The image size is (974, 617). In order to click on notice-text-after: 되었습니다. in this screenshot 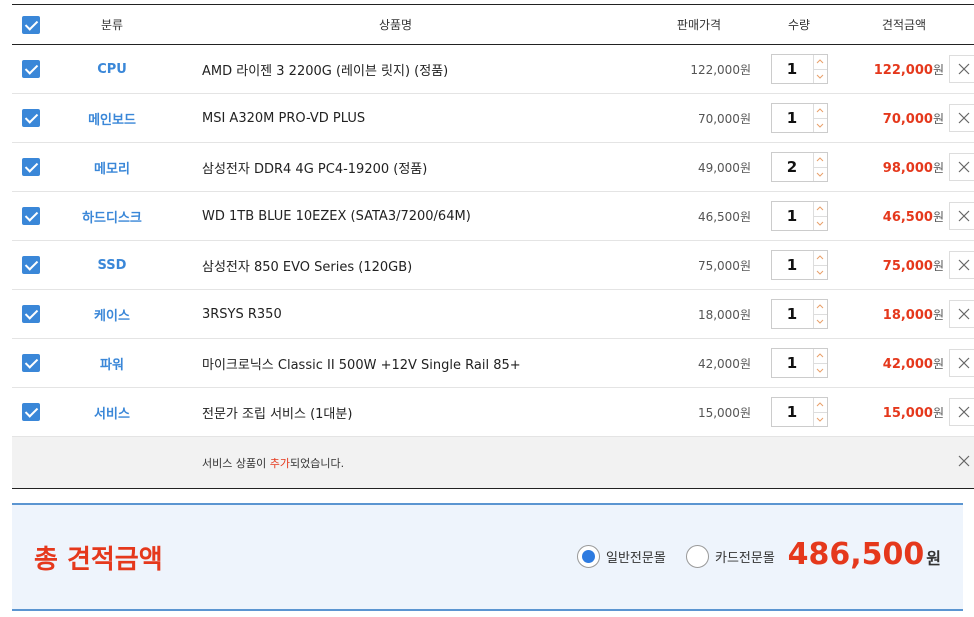, I will do `click(317, 463)`.